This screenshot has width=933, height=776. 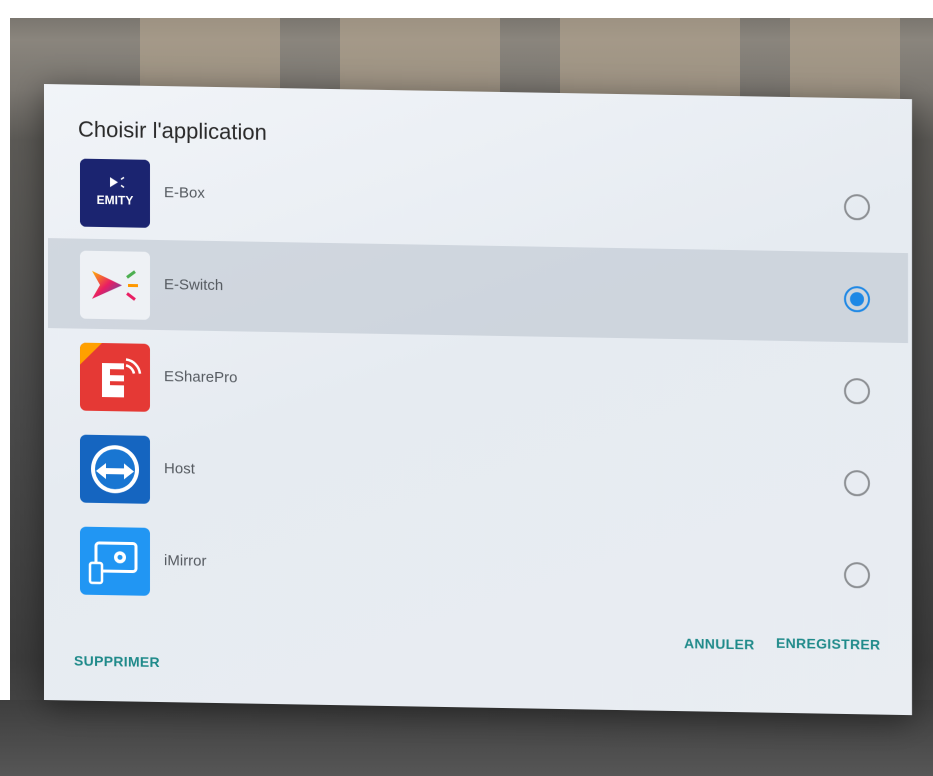 I want to click on app-radio-esharepro, so click(x=857, y=391).